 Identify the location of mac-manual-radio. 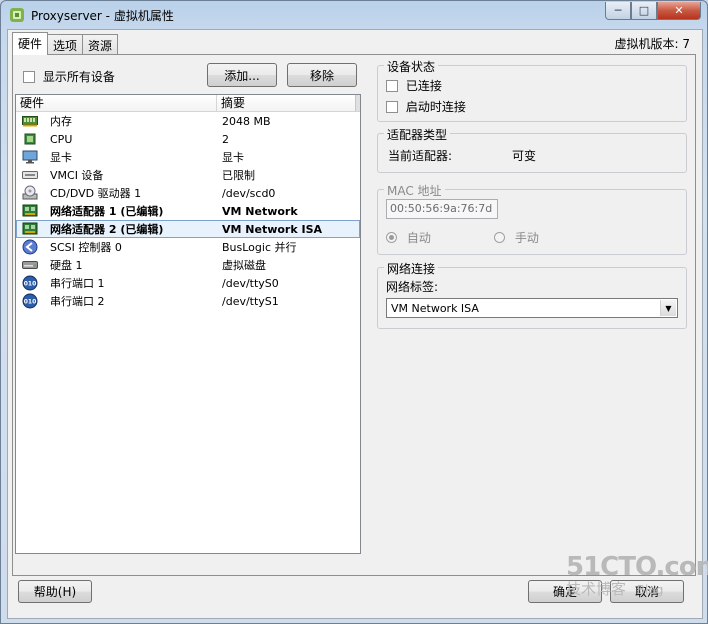
(499, 237).